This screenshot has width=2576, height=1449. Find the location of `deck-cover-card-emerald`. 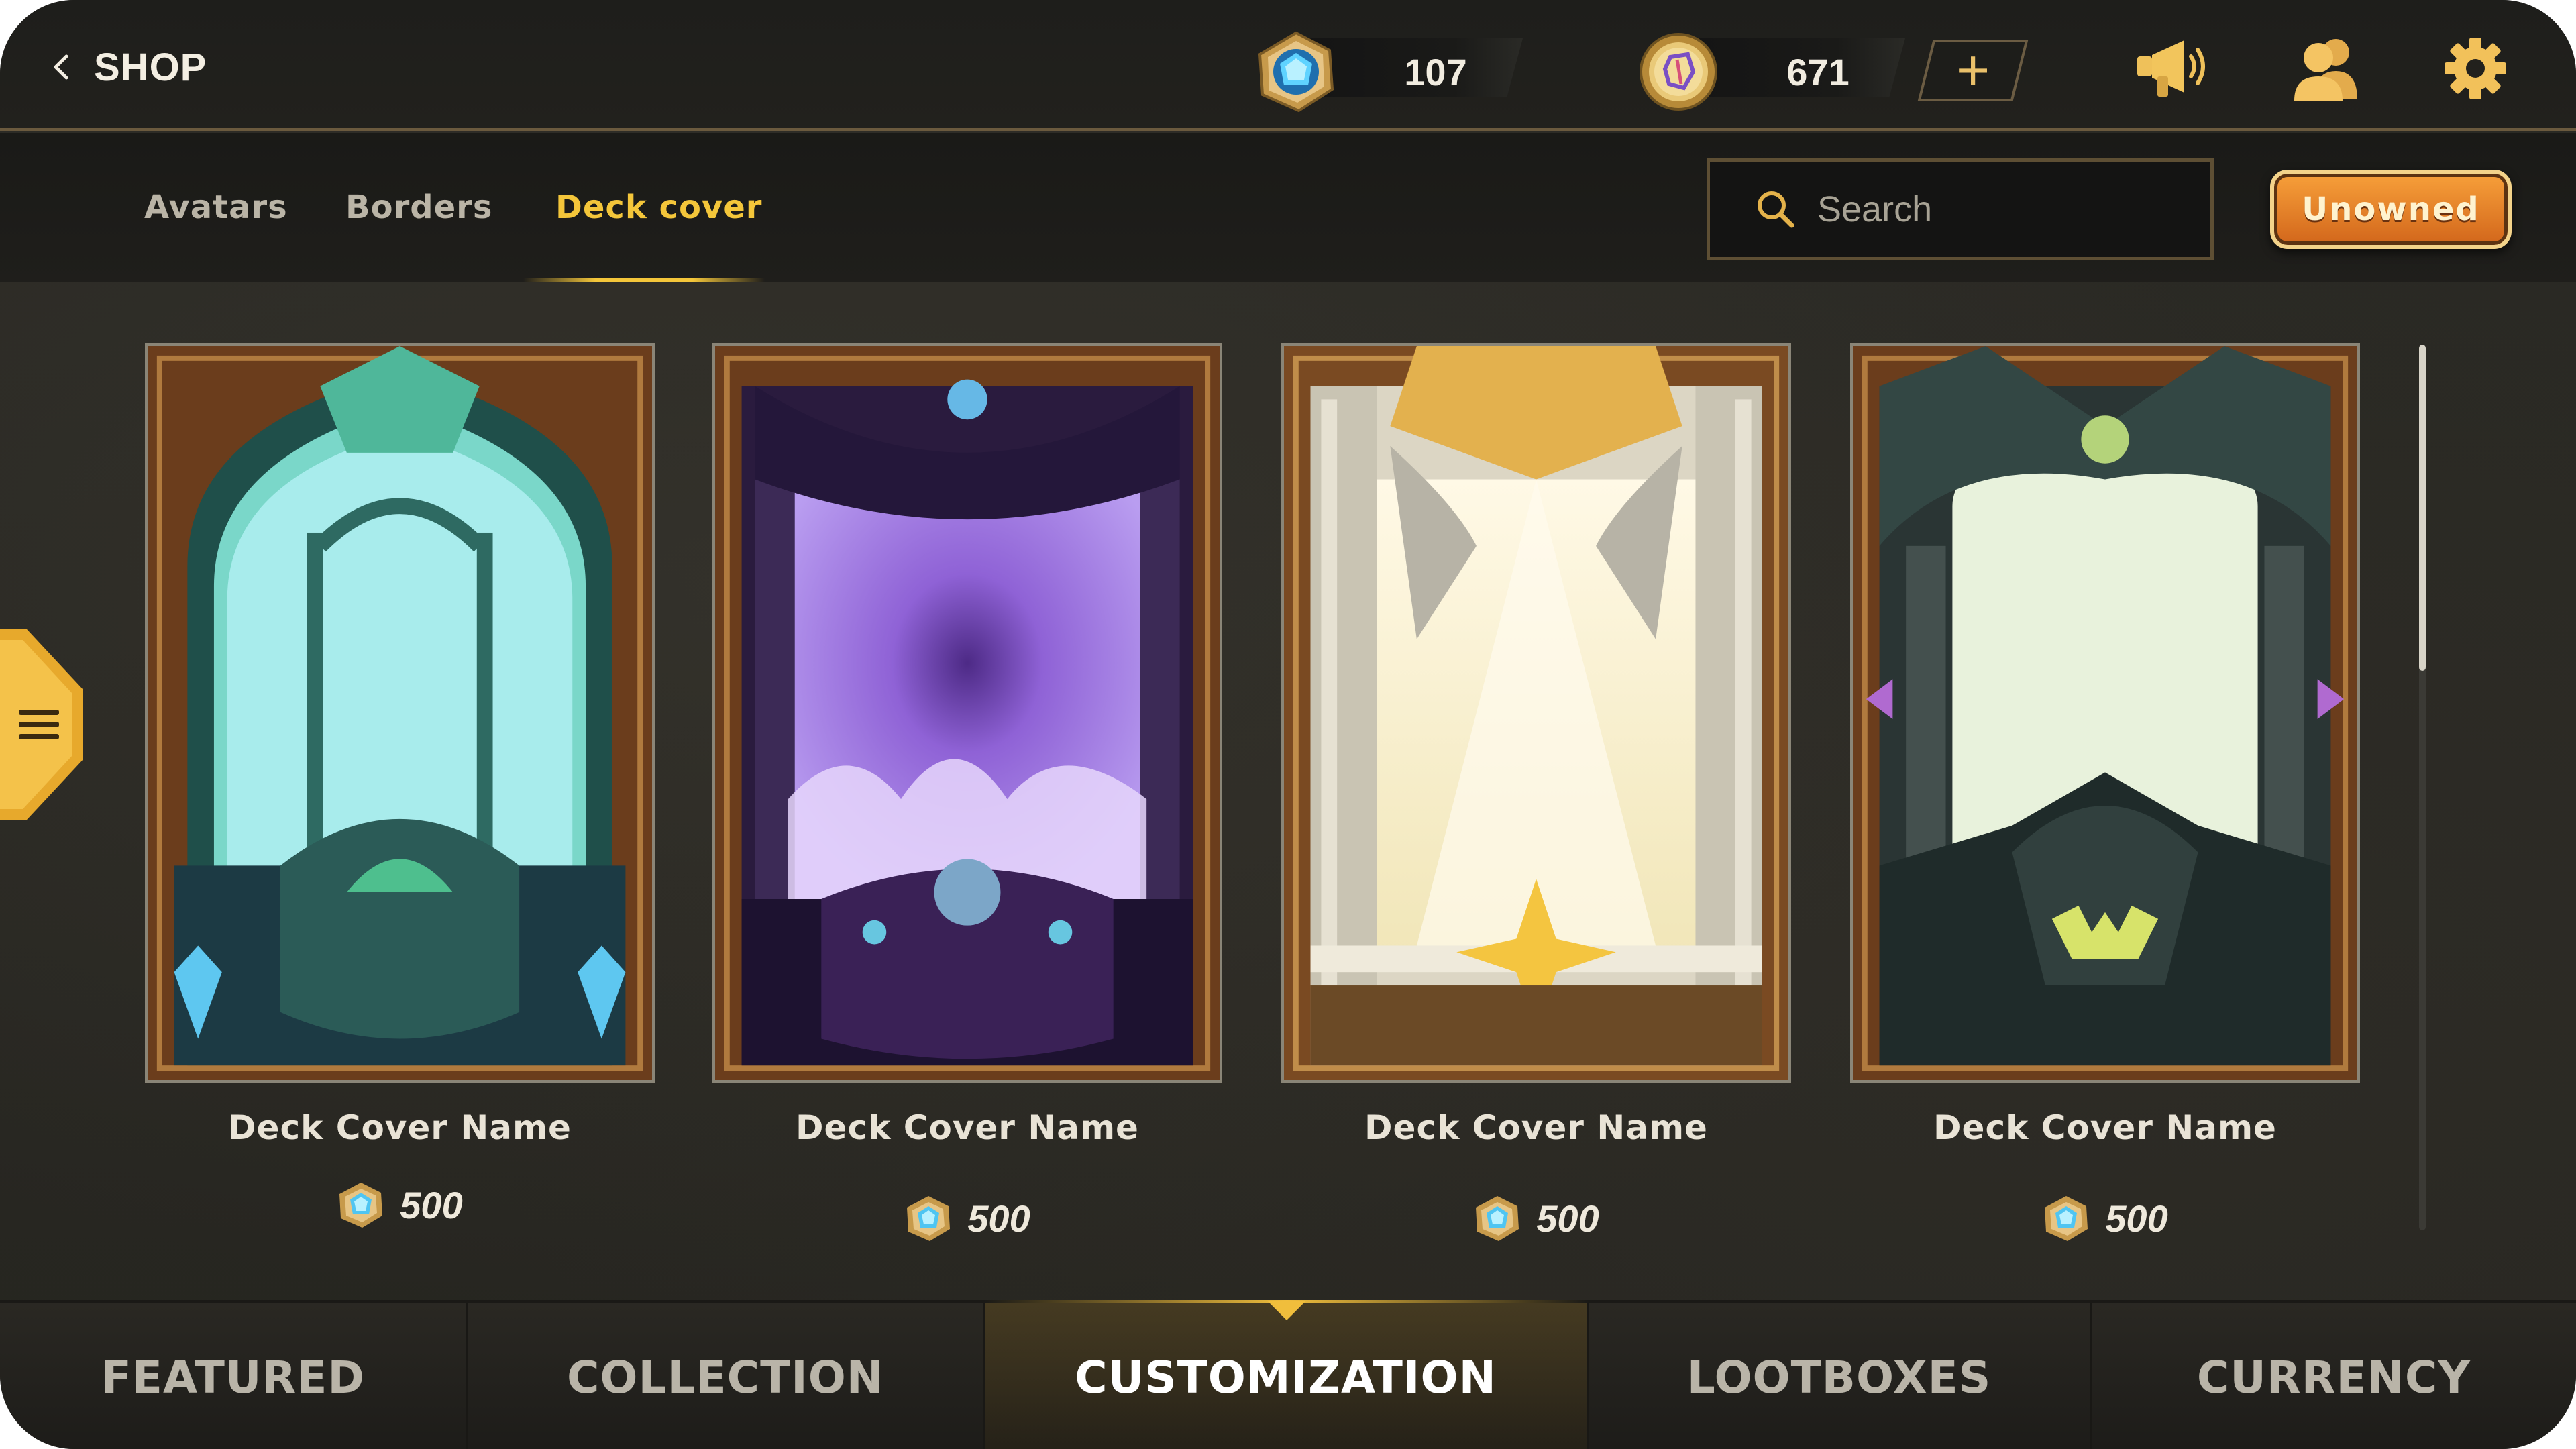

deck-cover-card-emerald is located at coordinates (400, 713).